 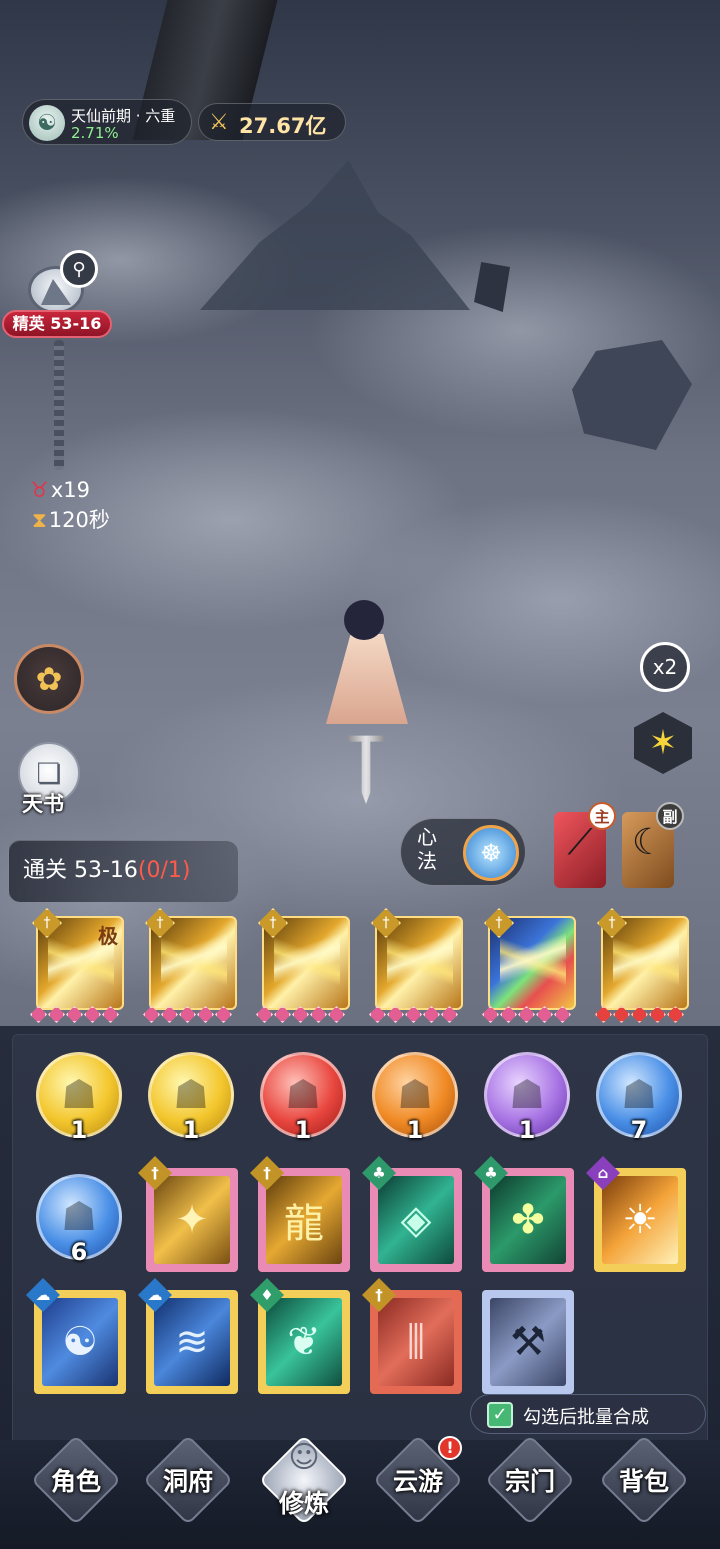 What do you see at coordinates (586, 1417) in the screenshot?
I see `batch-synthesize-label: 勾选后批量合成` at bounding box center [586, 1417].